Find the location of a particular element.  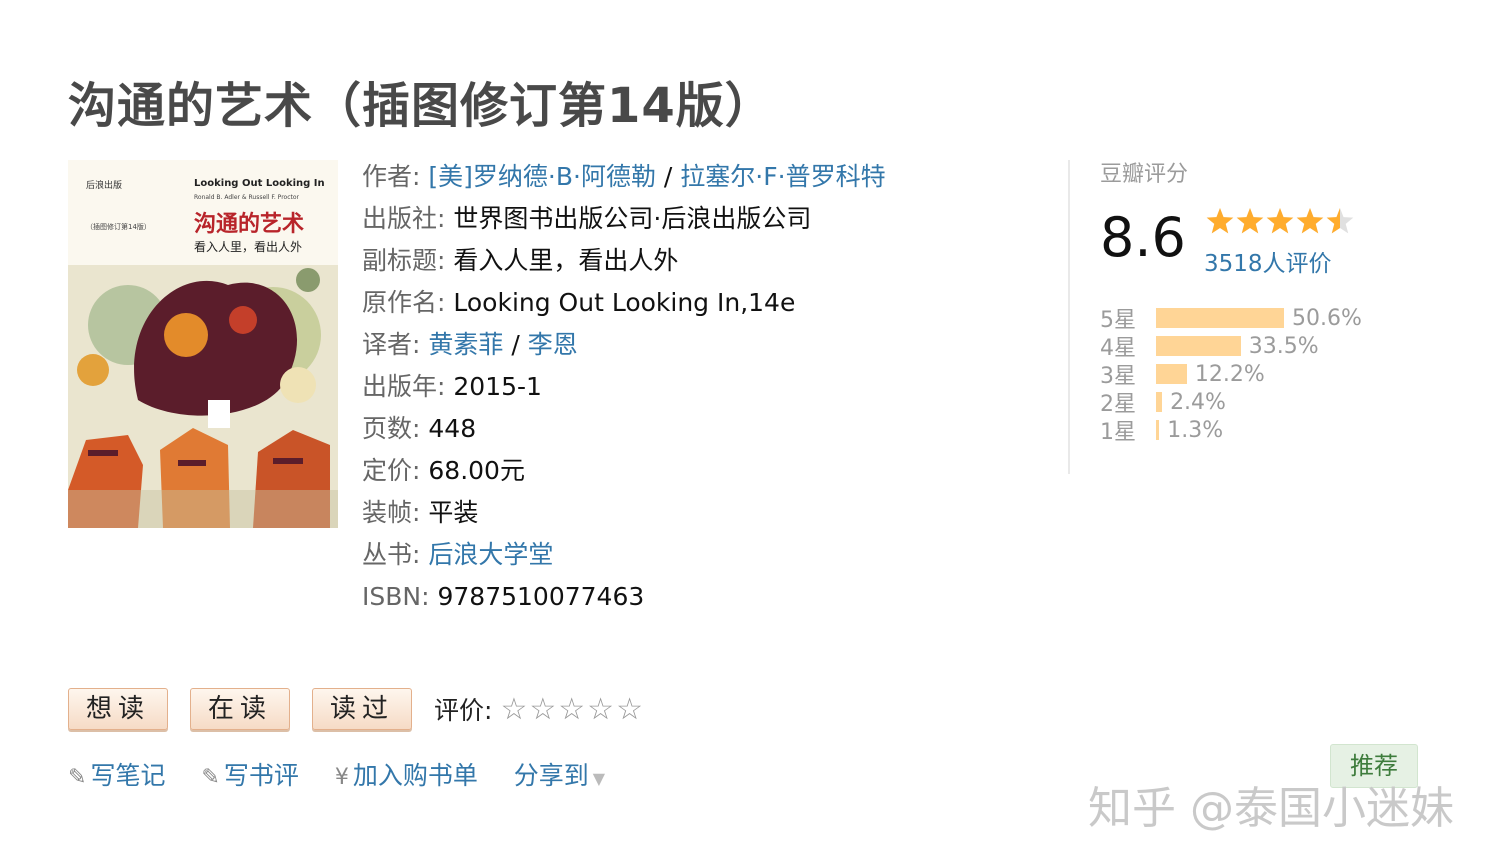

year-value: 2015-1 is located at coordinates (497, 386).